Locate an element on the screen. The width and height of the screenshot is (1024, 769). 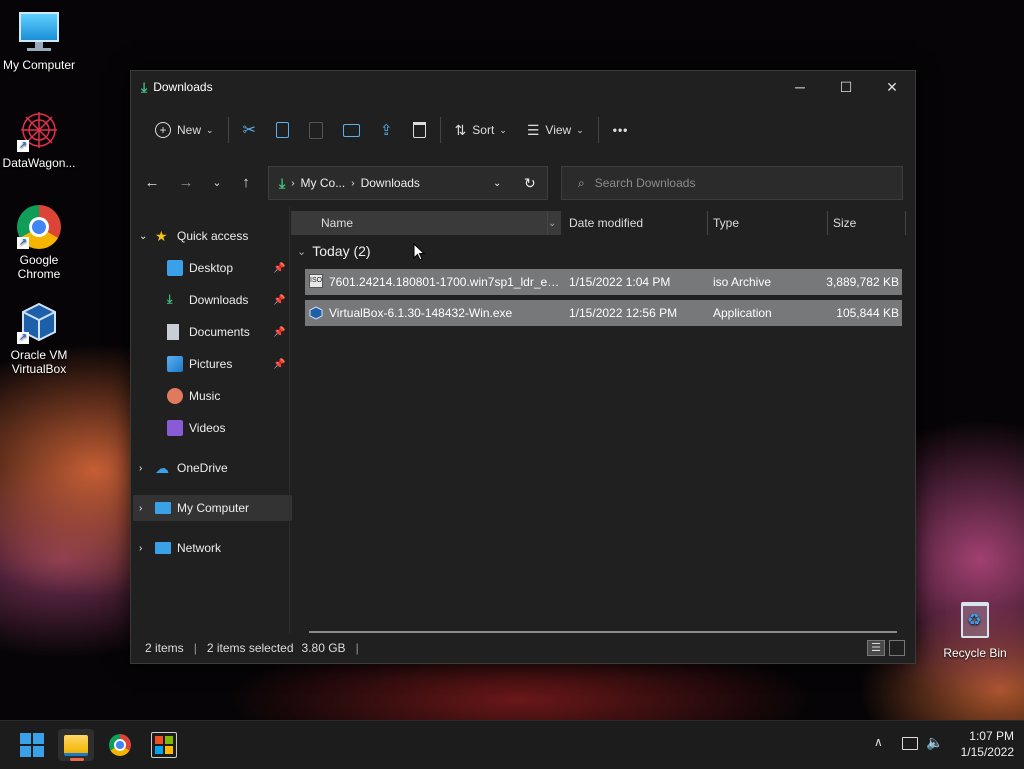
pictures-icon is located at coordinates (175, 364).